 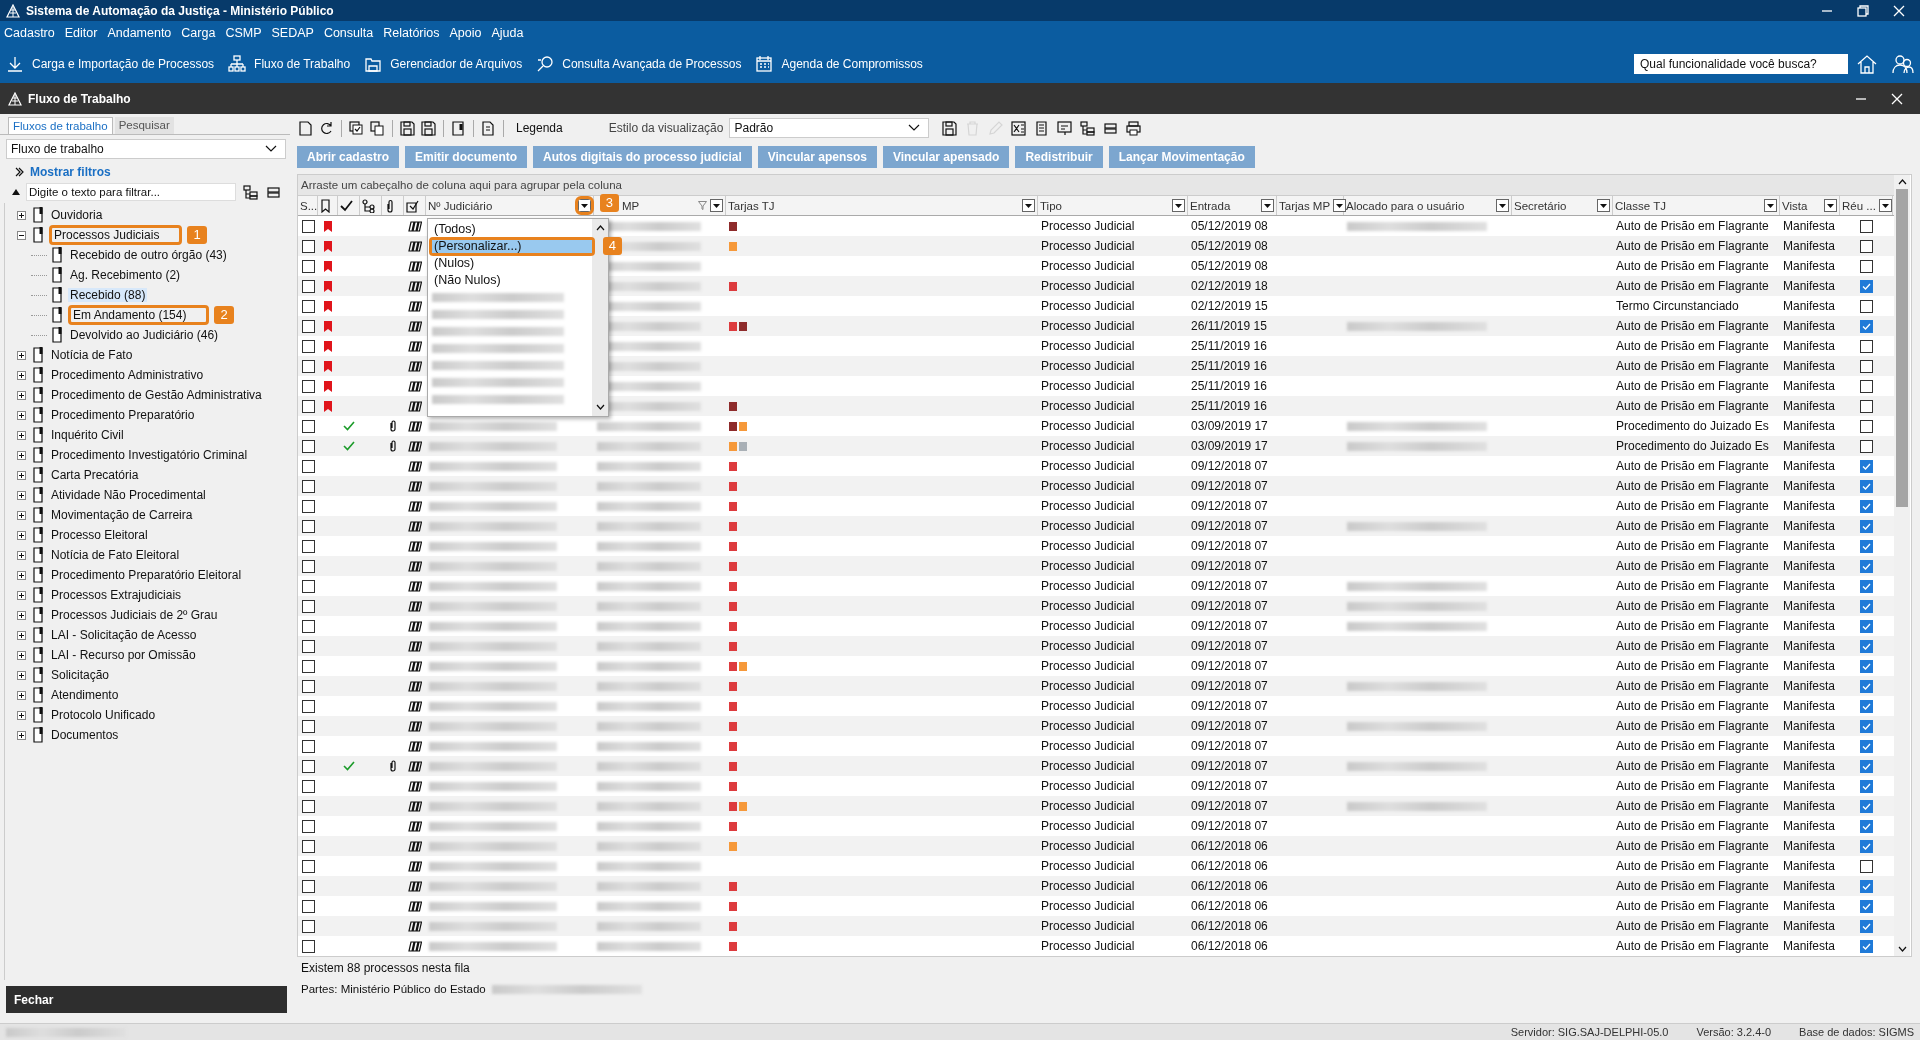 I want to click on menu-item: Relatórios, so click(x=411, y=33).